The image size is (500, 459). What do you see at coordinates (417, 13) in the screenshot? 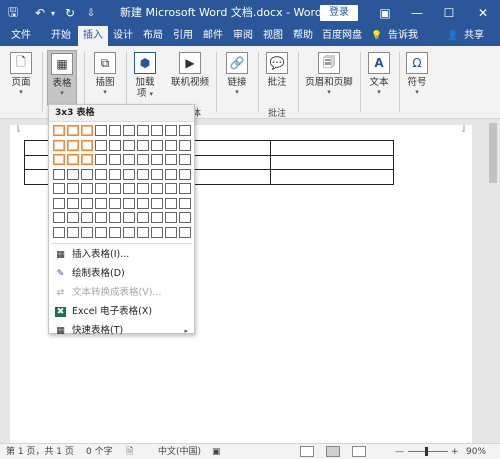
I see `minimize-icon: —` at bounding box center [417, 13].